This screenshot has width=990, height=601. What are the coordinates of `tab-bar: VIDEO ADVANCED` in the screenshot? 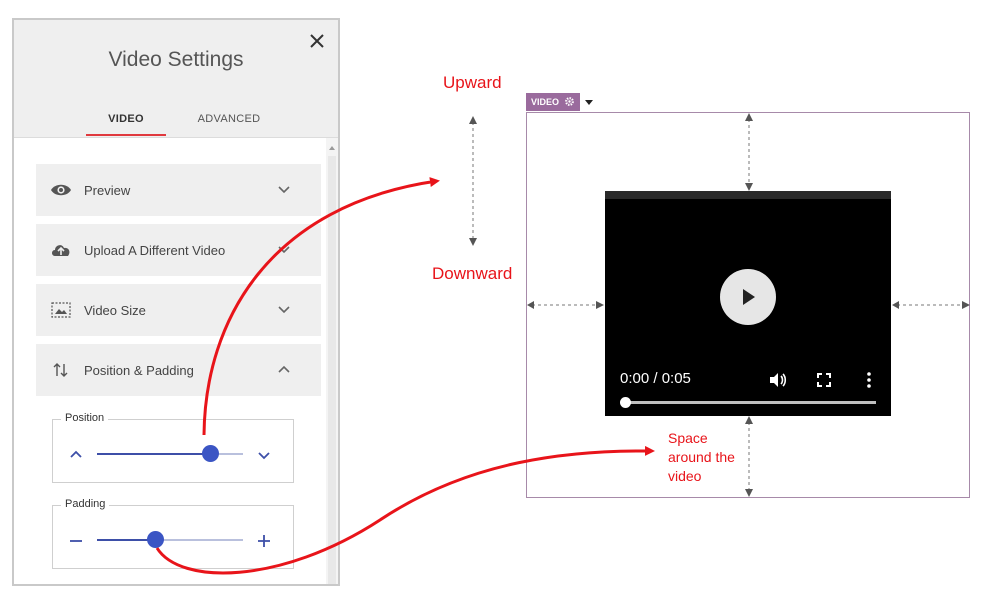 It's located at (176, 125).